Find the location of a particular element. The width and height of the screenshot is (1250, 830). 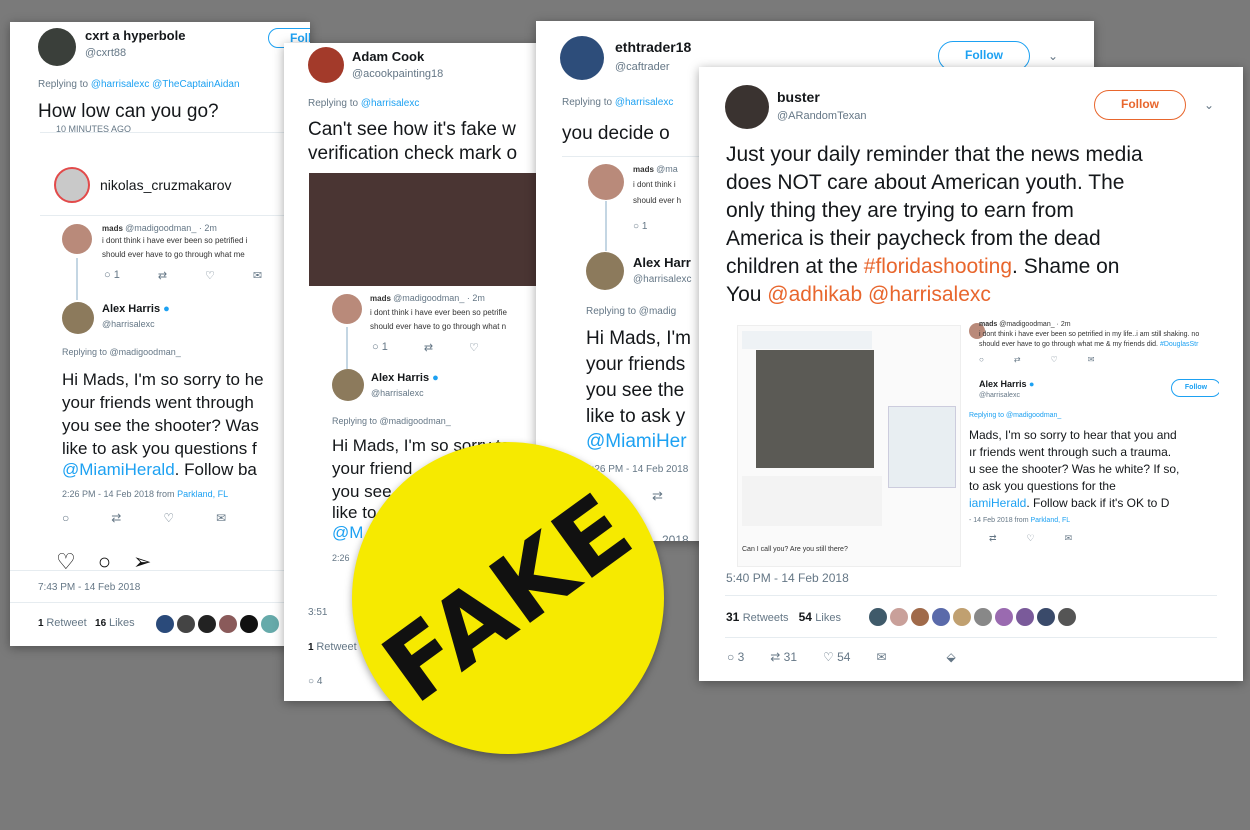

embedded-screenshot-left: Can I call you? Are you still there? is located at coordinates (849, 446).